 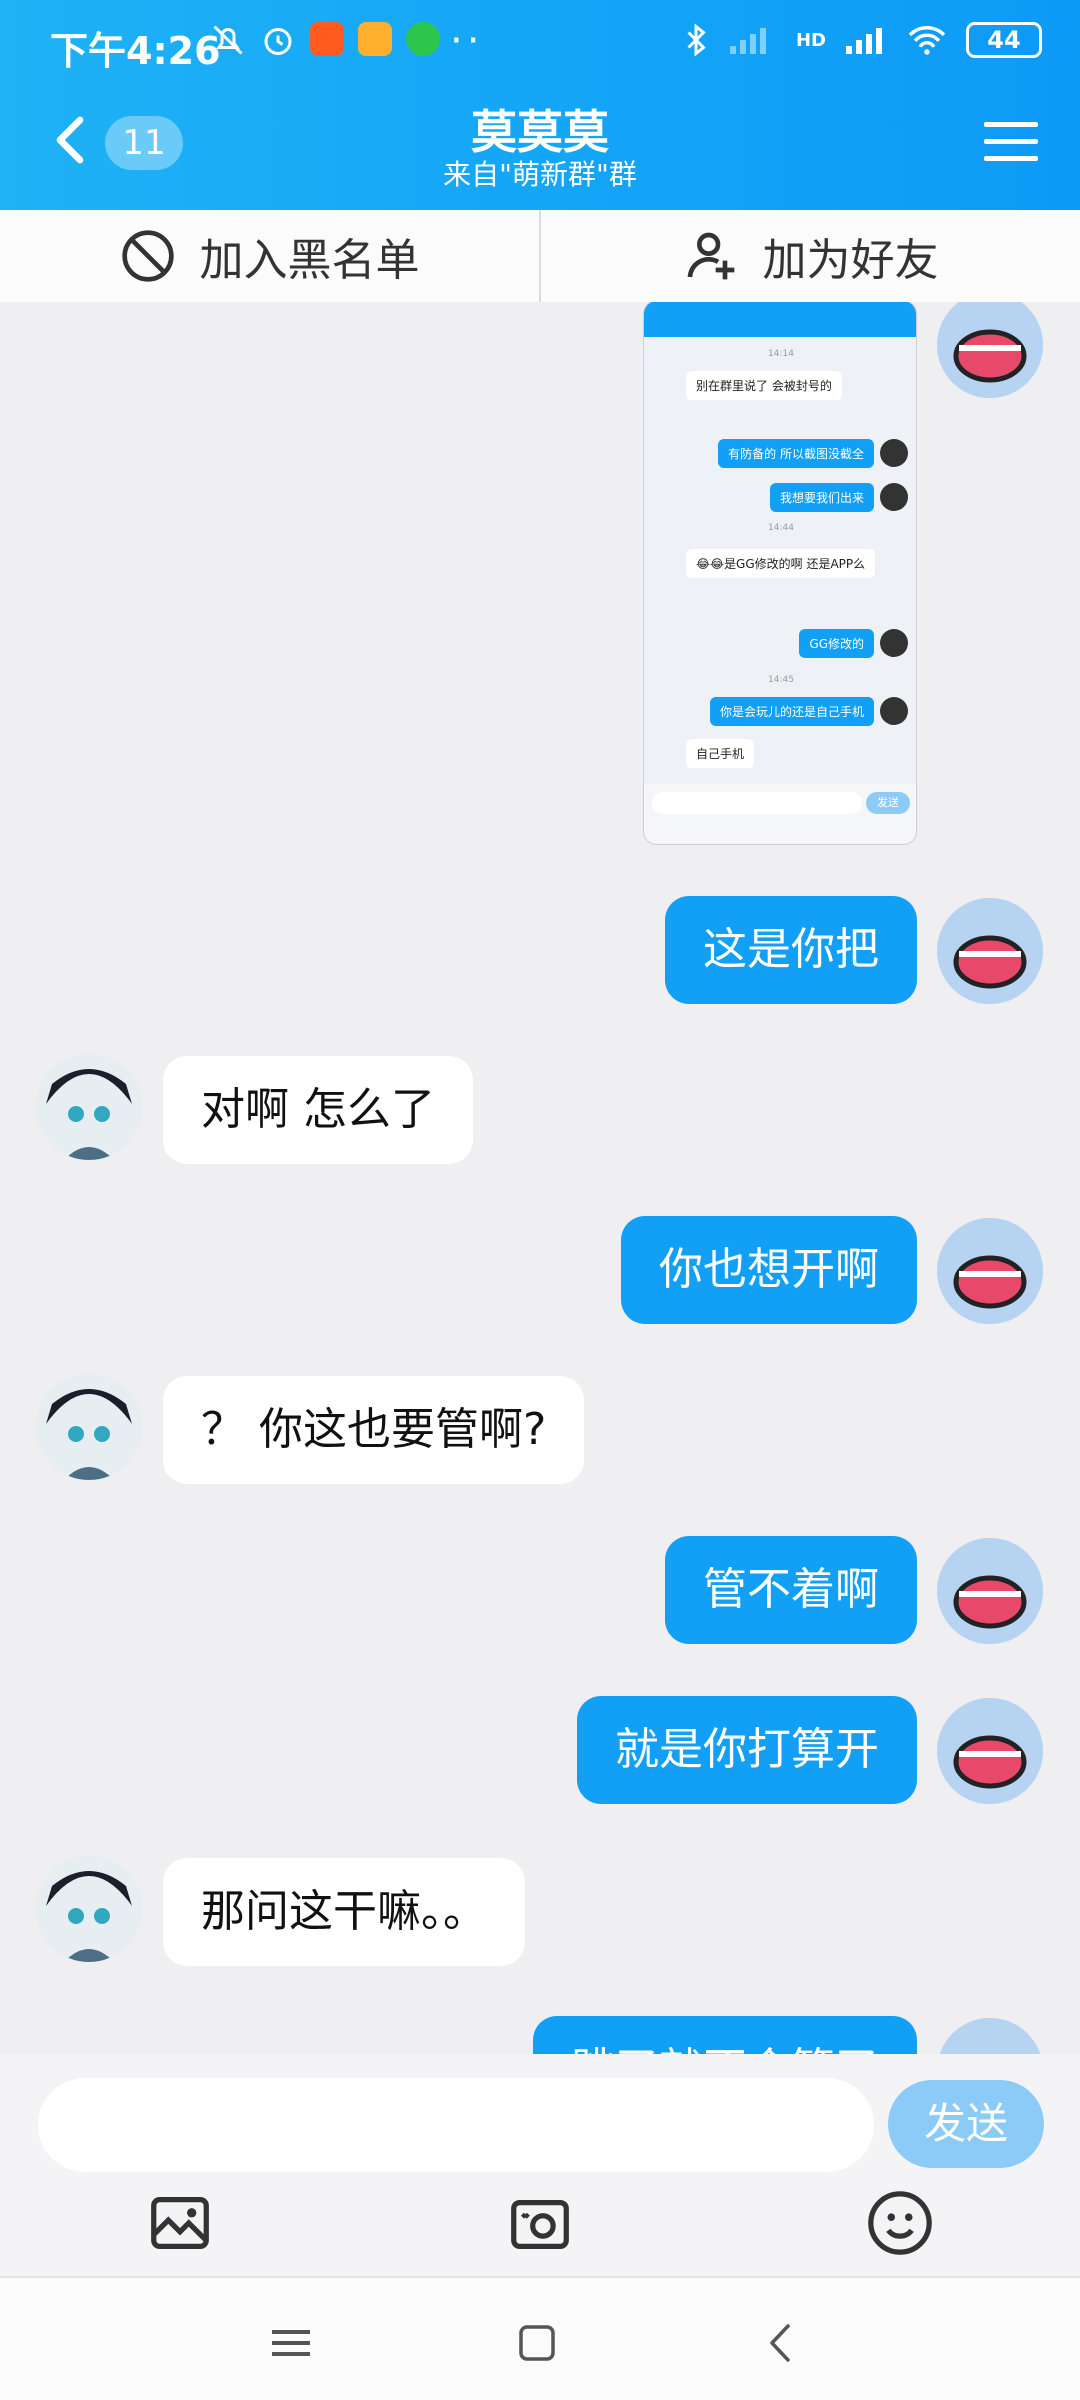 I want to click on bluetooth-icon, so click(x=696, y=40).